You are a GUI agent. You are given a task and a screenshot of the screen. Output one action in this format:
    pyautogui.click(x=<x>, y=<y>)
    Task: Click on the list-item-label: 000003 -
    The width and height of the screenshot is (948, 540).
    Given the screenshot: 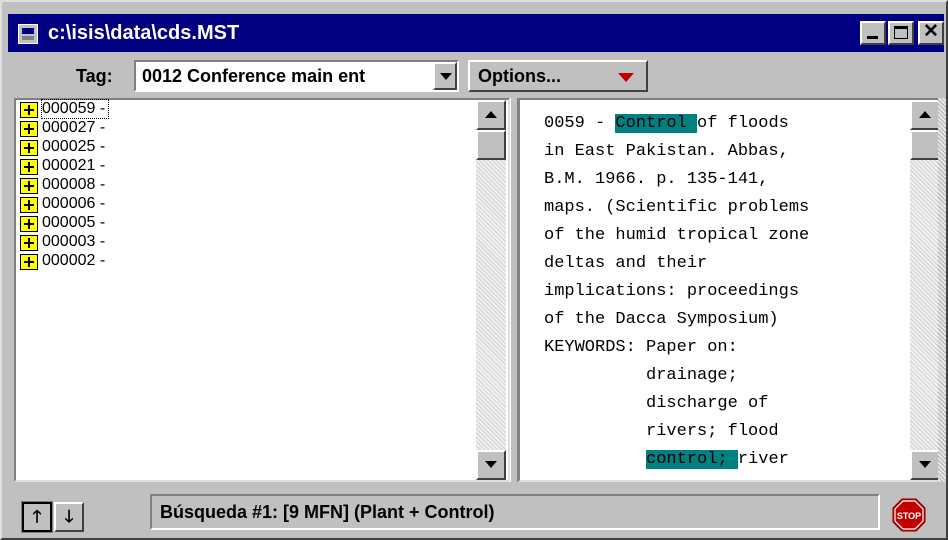 What is the action you would take?
    pyautogui.click(x=74, y=241)
    